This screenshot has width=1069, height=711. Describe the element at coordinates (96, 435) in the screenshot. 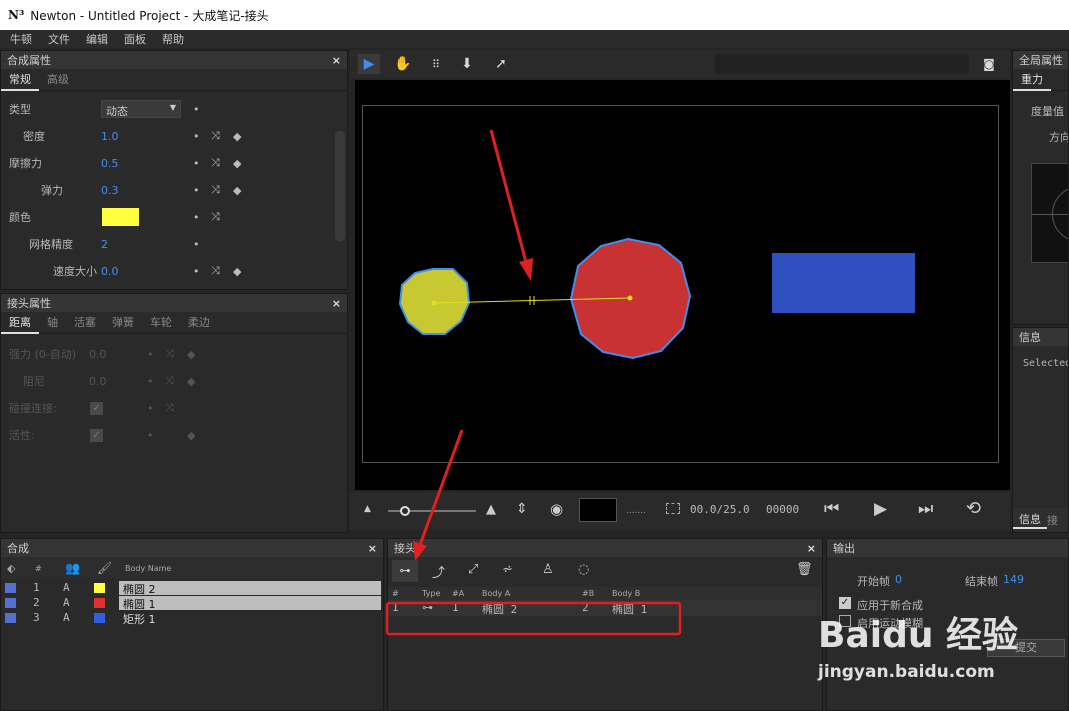

I see `active-checkbox: ✓` at that location.